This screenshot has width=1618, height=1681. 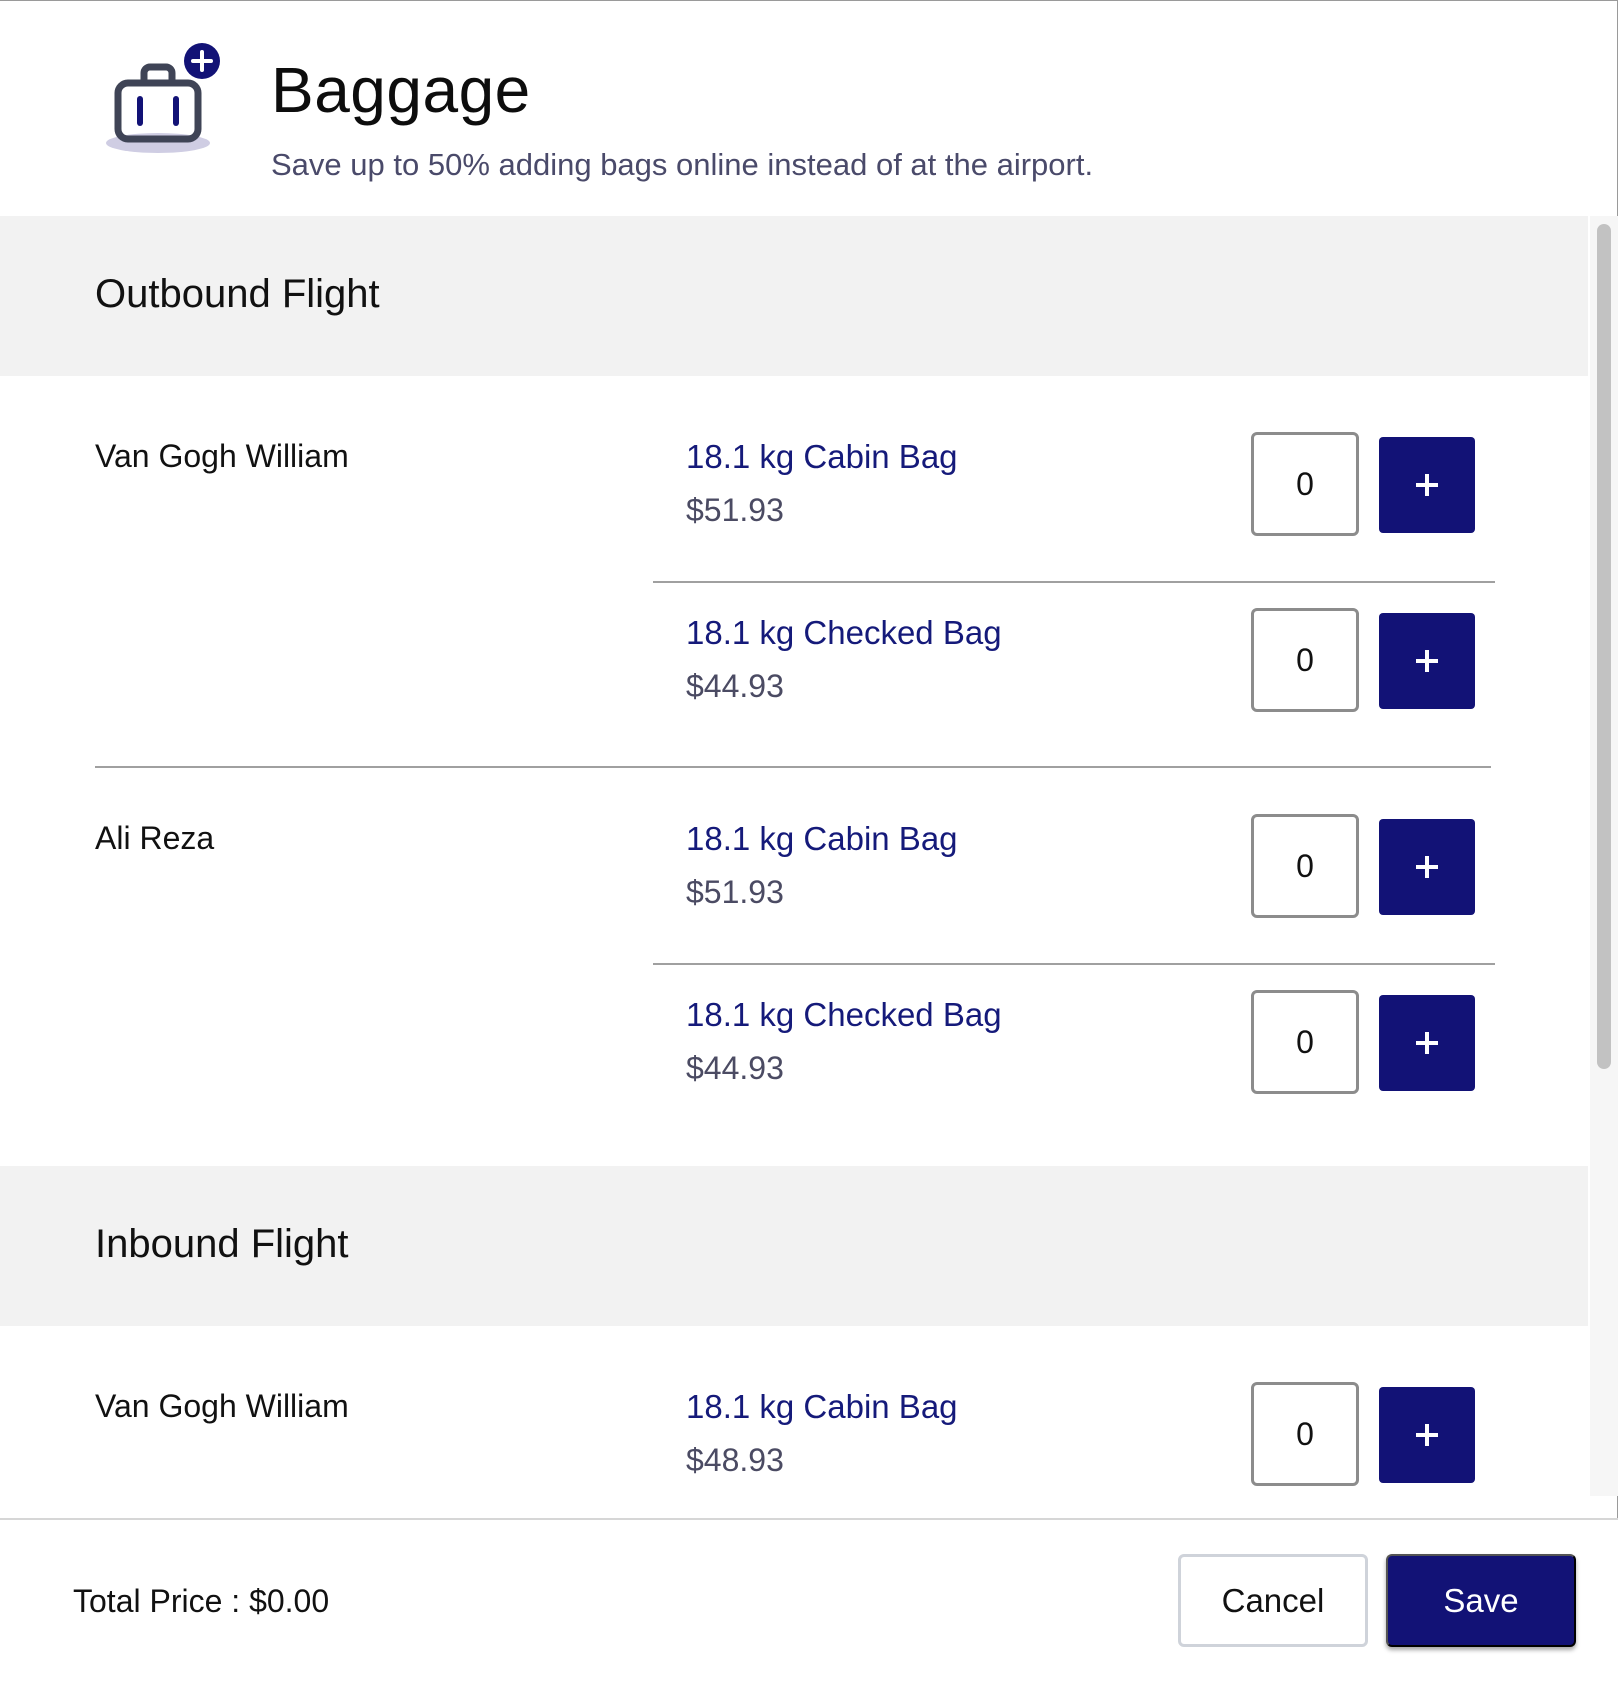 What do you see at coordinates (155, 838) in the screenshot?
I see `passenger-name: Ali Reza` at bounding box center [155, 838].